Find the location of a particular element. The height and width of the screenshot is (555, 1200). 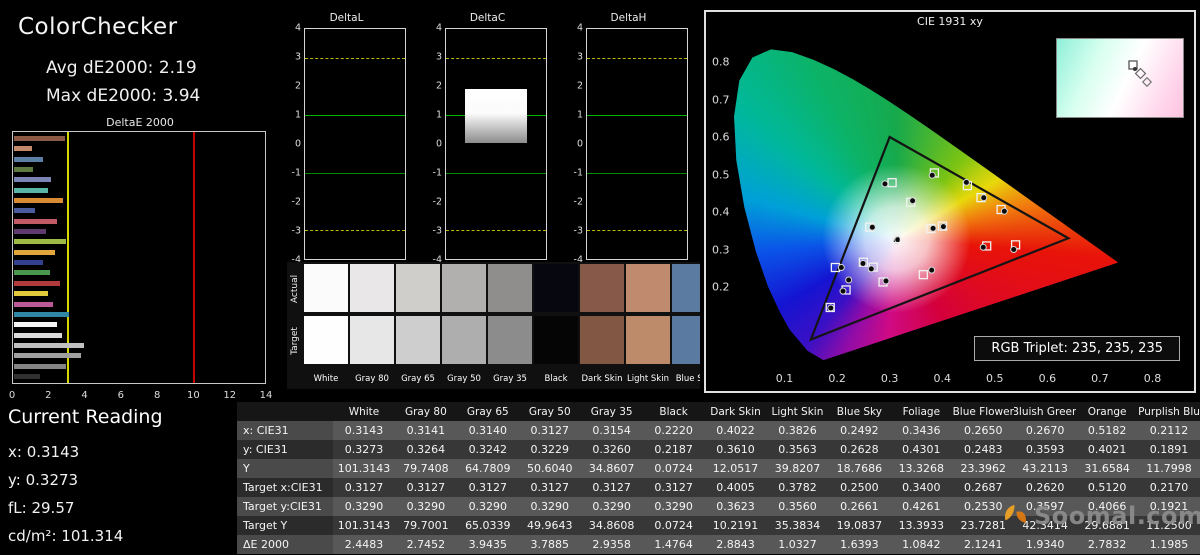

table-corner-cell is located at coordinates (285, 411).